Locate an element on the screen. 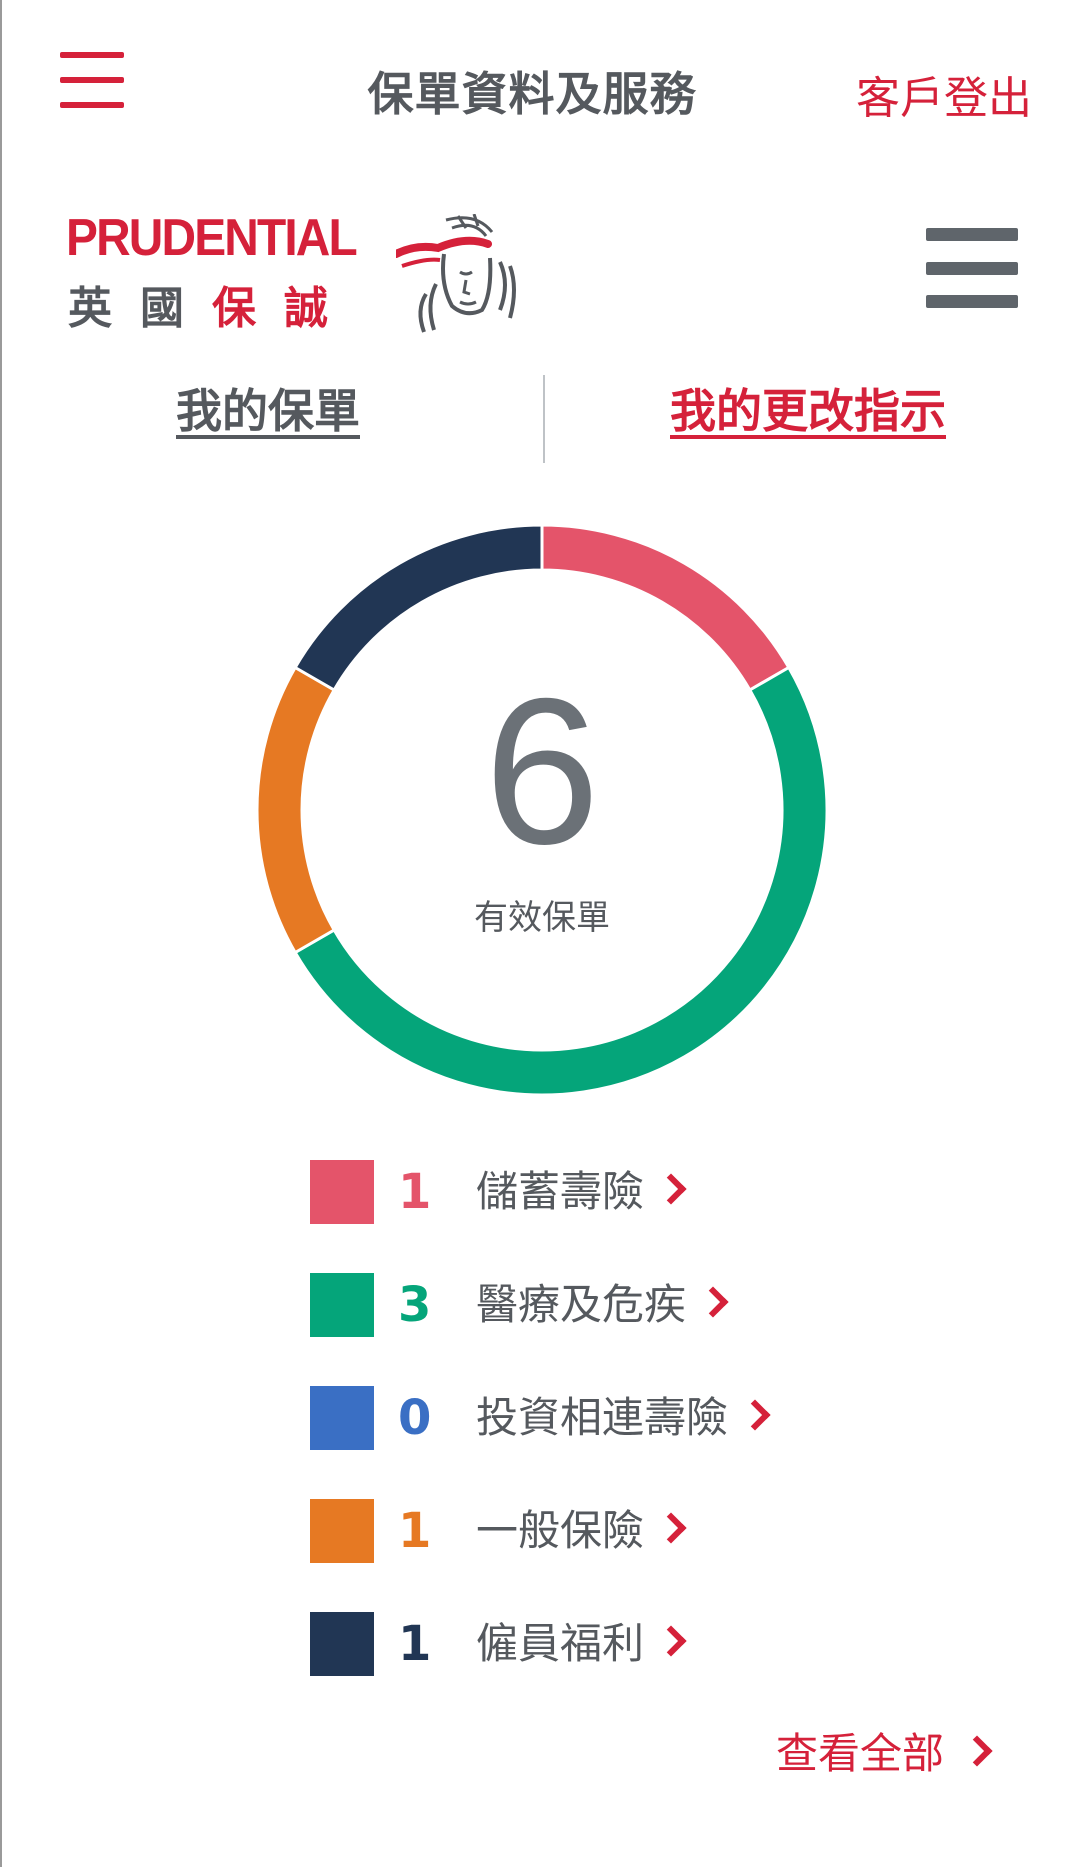 Image resolution: width=1080 pixels, height=1867 pixels. brand-name: PRUDENTIAL is located at coordinates (212, 238).